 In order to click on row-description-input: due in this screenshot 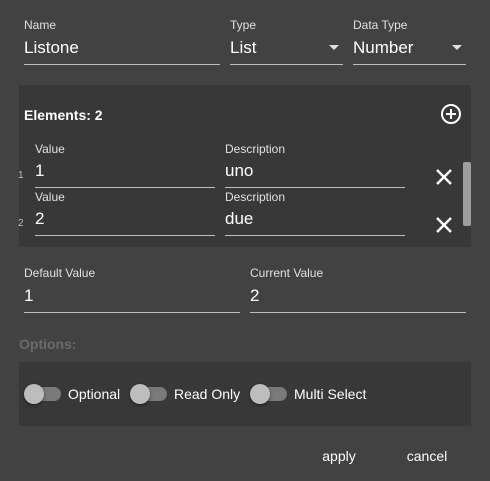, I will do `click(239, 219)`.